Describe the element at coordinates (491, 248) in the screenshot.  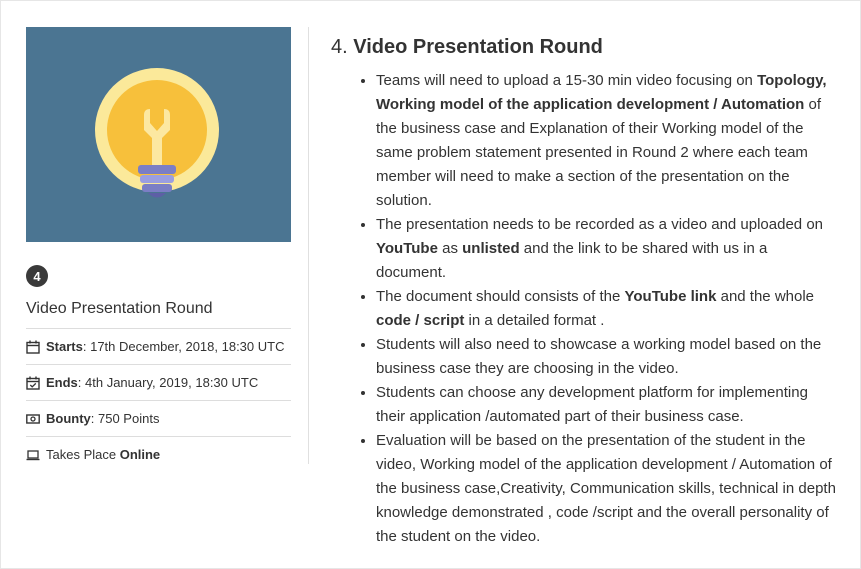
I see `rule-bold: unlisted` at that location.